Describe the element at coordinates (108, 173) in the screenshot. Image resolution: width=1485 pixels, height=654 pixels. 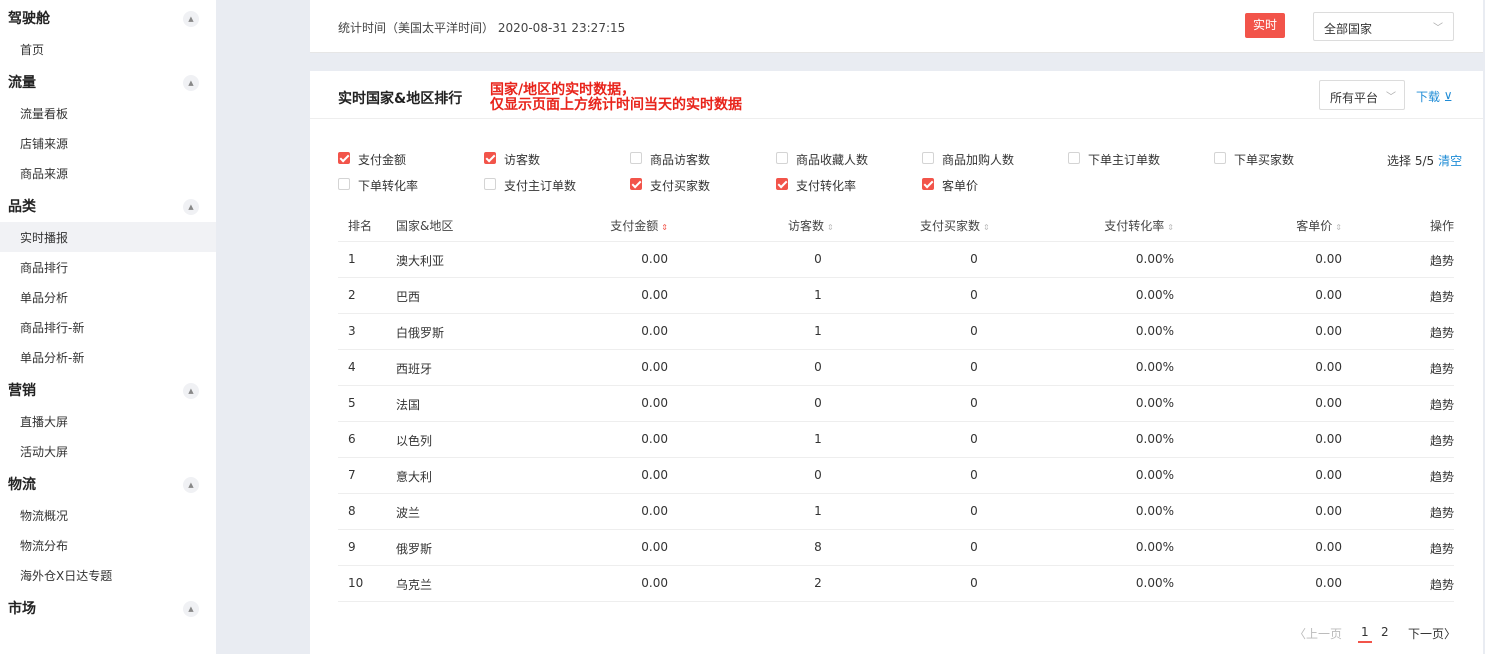
I see `sidebar-item: 商品来源` at that location.